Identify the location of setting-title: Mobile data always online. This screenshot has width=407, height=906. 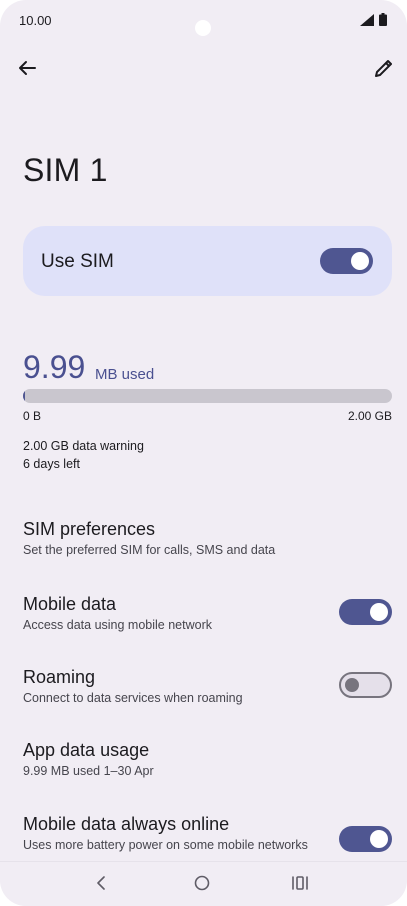
(126, 824).